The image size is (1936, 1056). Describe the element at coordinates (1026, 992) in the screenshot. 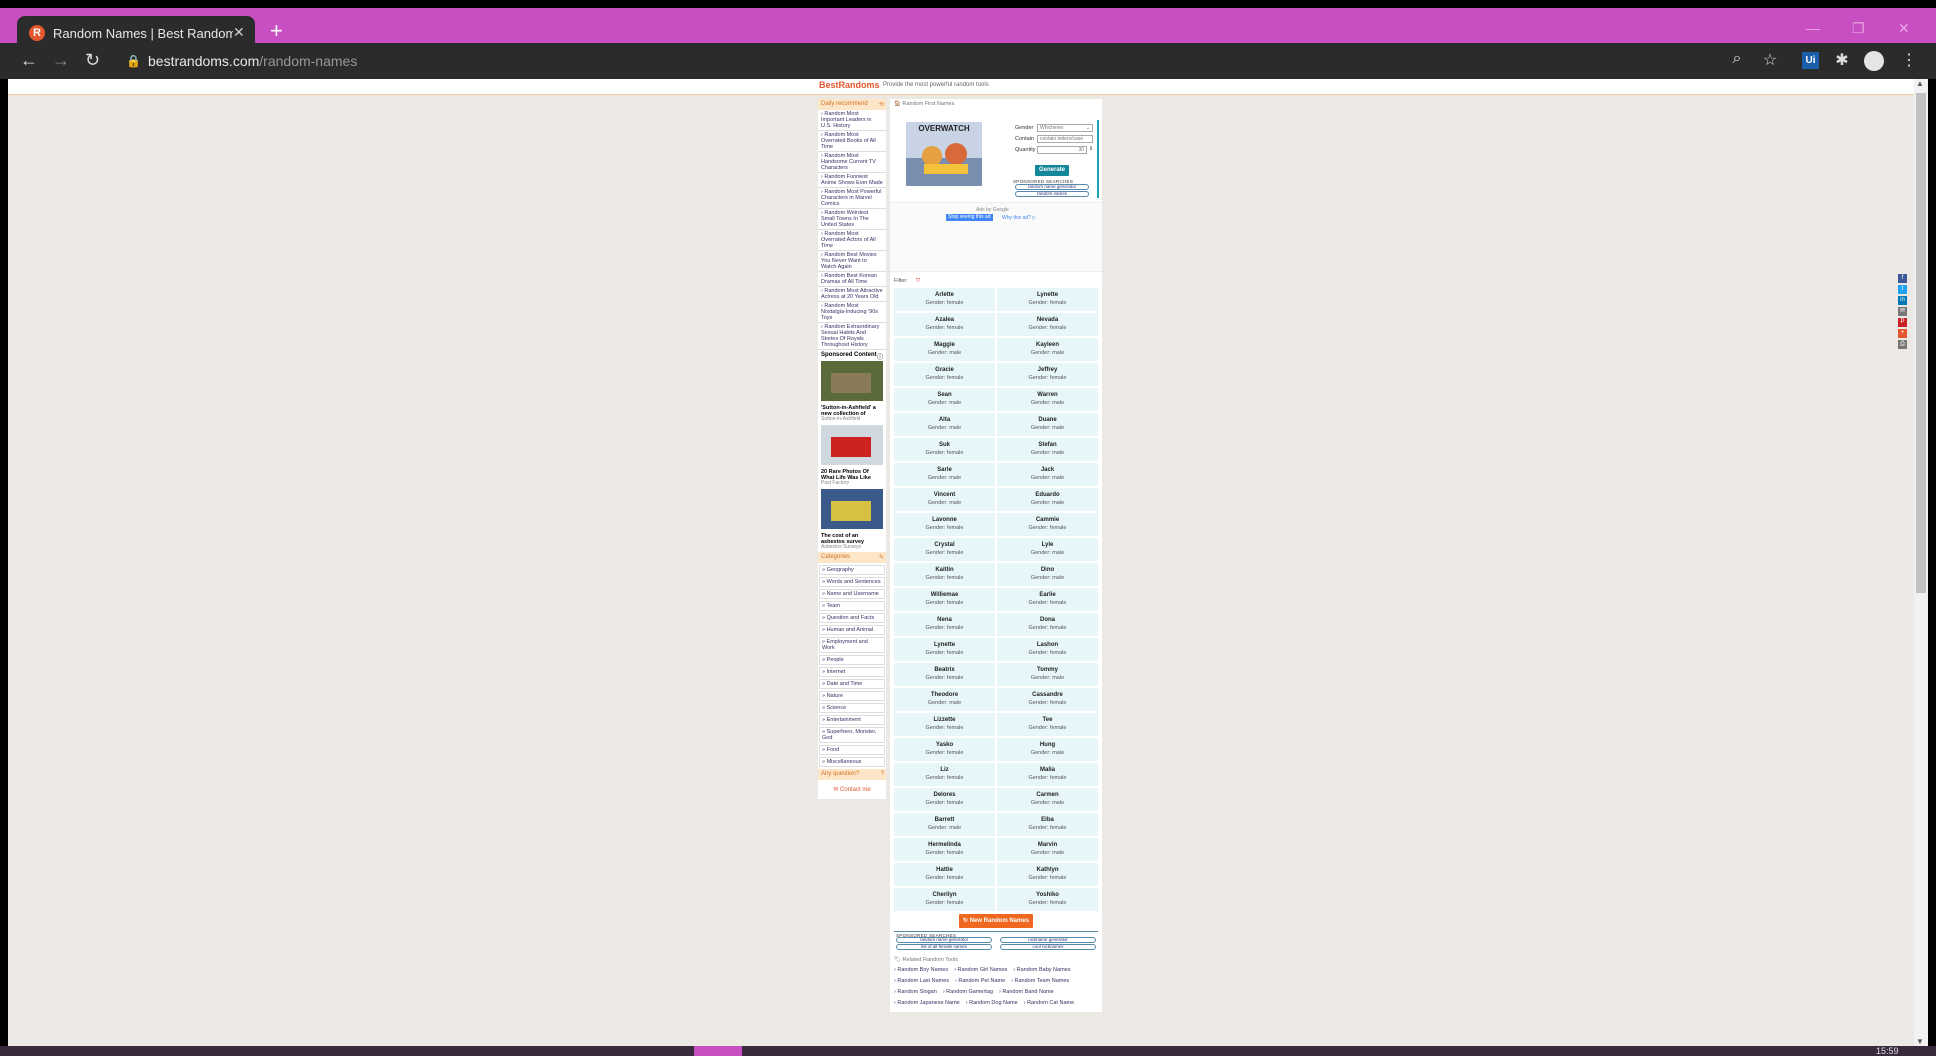

I see `related-tool-link: › Random Band Name` at that location.